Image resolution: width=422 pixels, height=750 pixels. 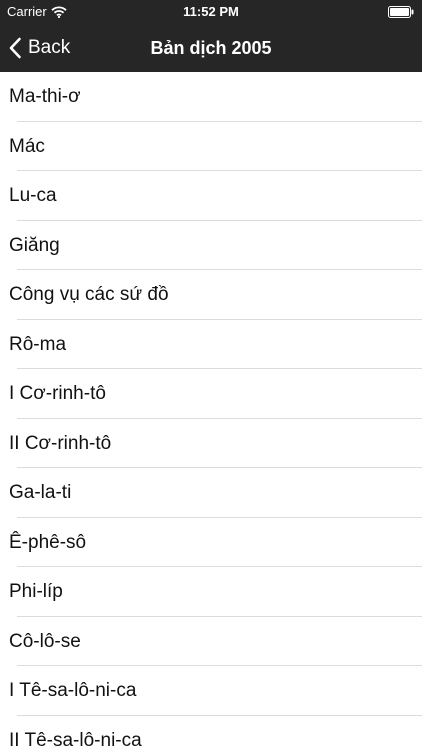 What do you see at coordinates (33, 195) in the screenshot?
I see `list-item-label: Lu-ca` at bounding box center [33, 195].